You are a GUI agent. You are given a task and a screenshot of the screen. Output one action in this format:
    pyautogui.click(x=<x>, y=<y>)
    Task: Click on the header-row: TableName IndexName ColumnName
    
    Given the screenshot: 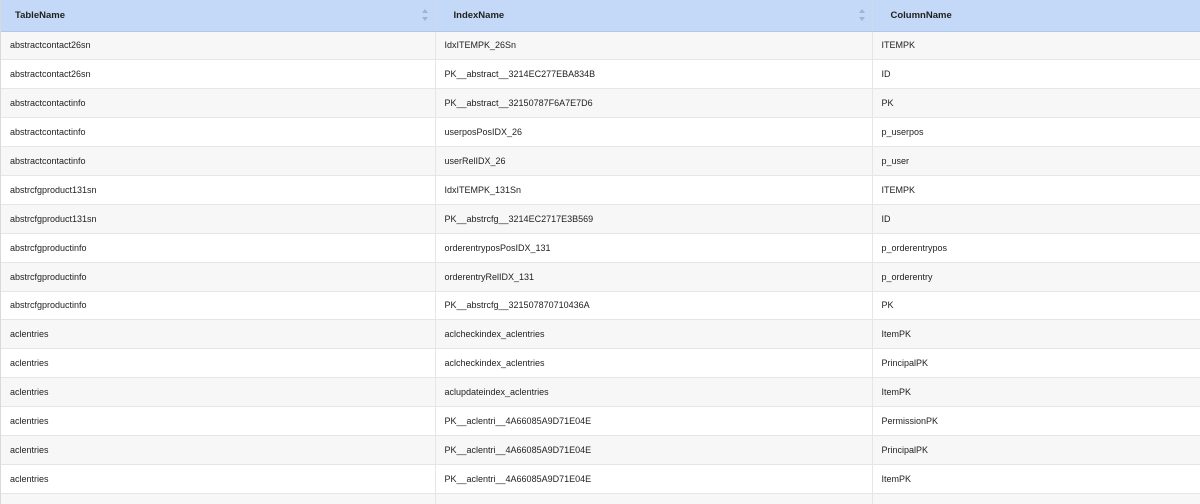 What is the action you would take?
    pyautogui.click(x=600, y=16)
    